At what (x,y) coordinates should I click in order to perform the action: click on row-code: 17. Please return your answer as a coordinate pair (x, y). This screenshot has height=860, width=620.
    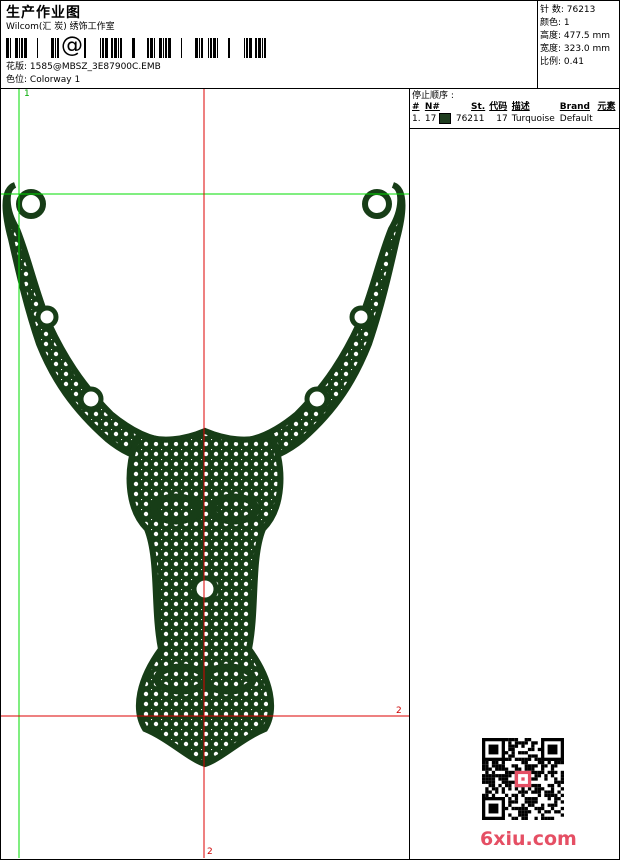
    Looking at the image, I should click on (502, 119).